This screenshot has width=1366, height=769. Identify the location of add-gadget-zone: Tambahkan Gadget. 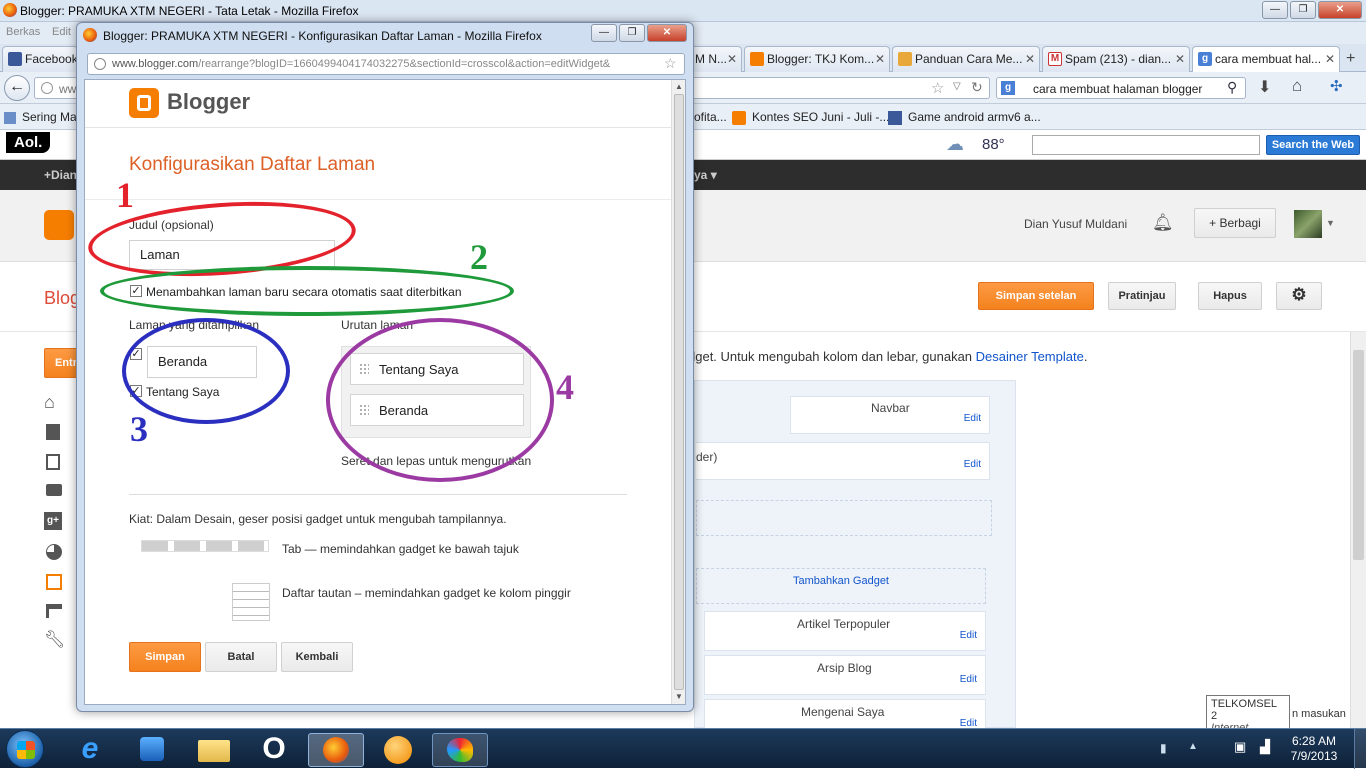
(841, 586).